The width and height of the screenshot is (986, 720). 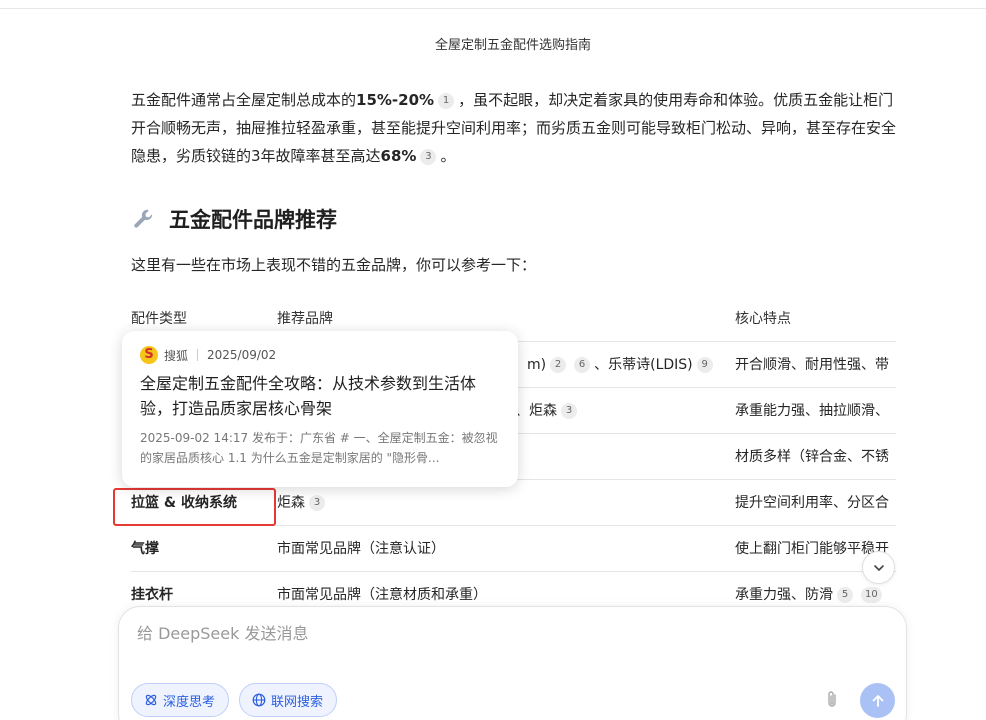 I want to click on scroll-down-button, so click(x=878, y=567).